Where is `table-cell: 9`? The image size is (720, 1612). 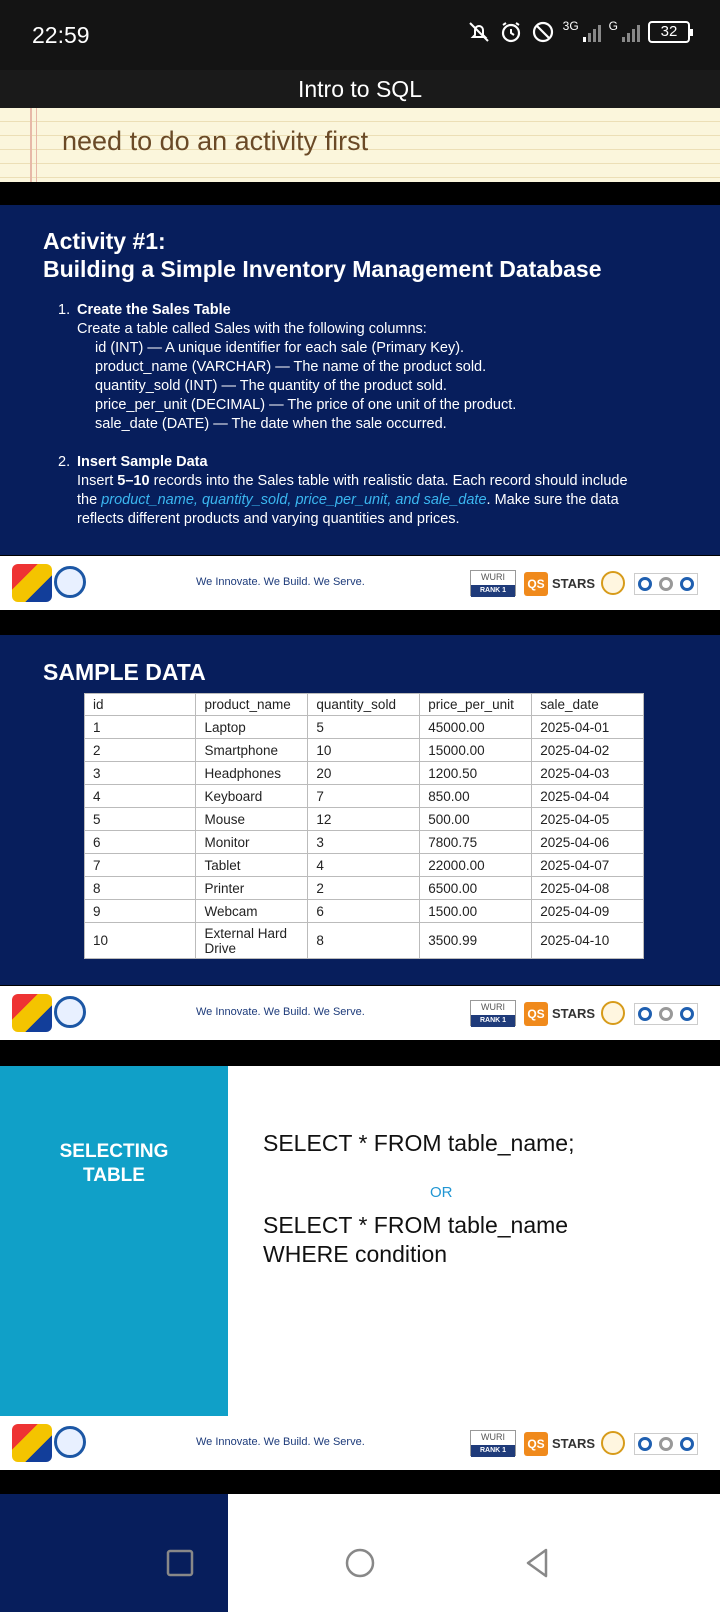
table-cell: 9 is located at coordinates (140, 911).